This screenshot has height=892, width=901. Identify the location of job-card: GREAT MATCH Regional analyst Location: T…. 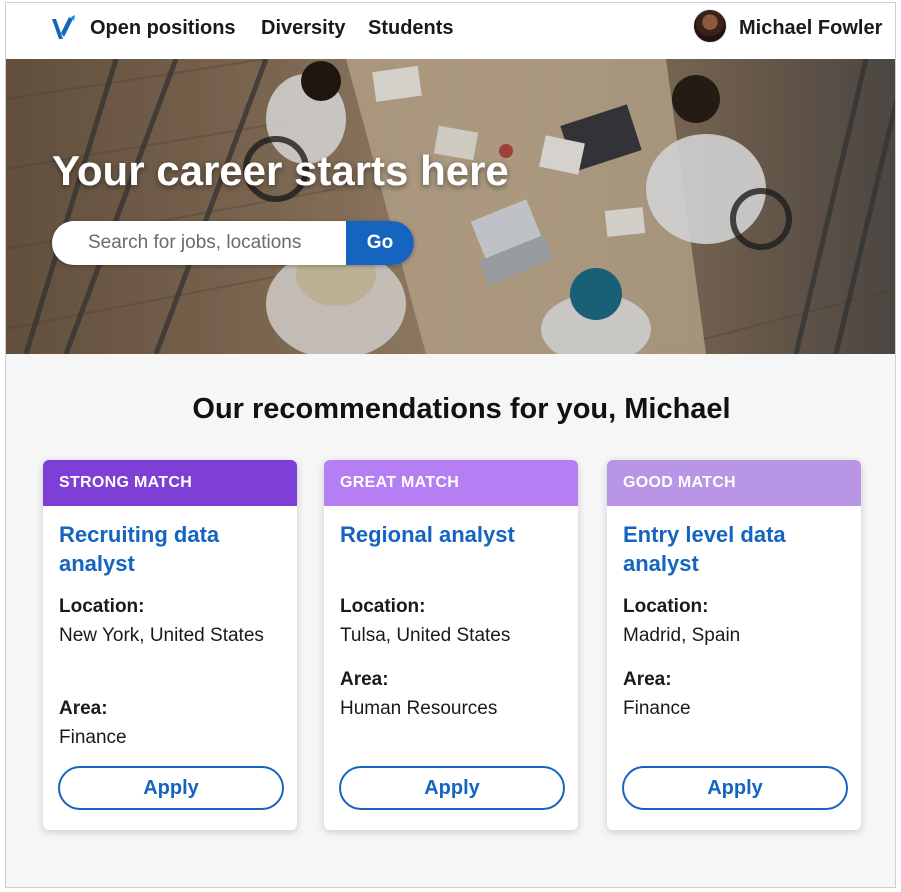
(451, 645).